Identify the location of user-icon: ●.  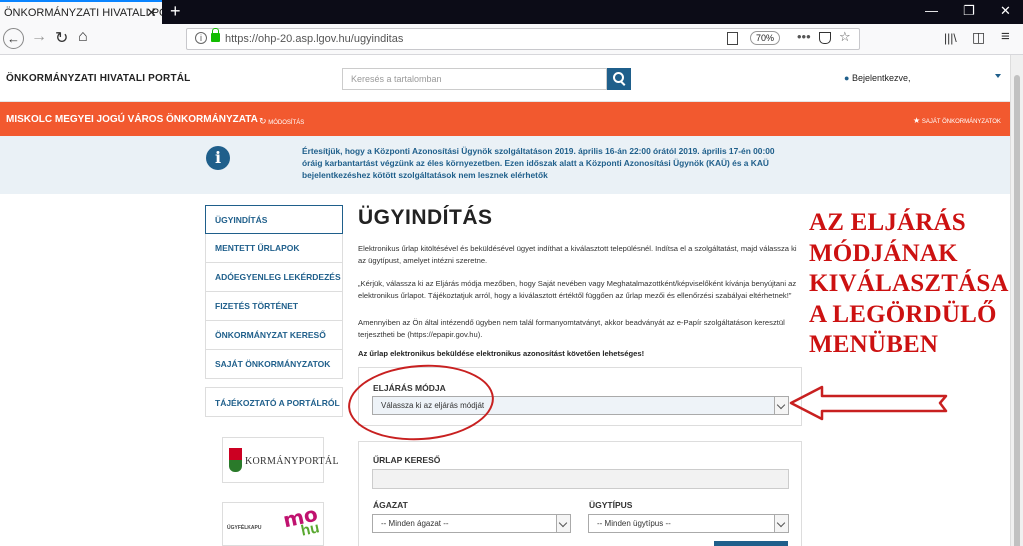
(847, 78).